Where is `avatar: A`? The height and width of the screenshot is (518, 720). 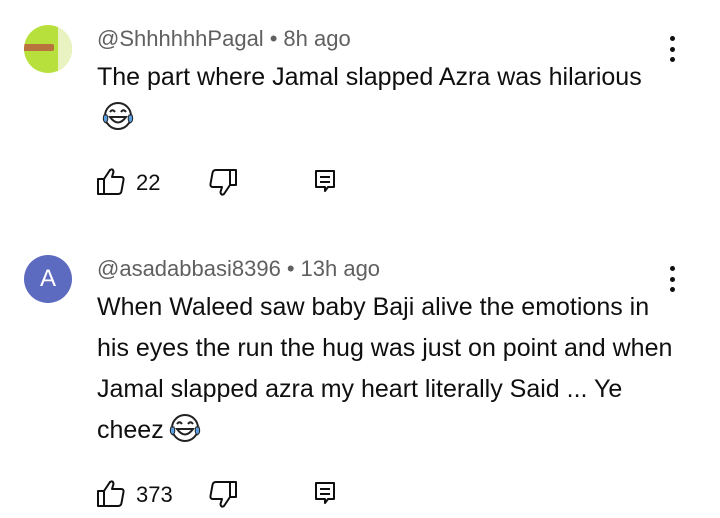
avatar: A is located at coordinates (48, 279).